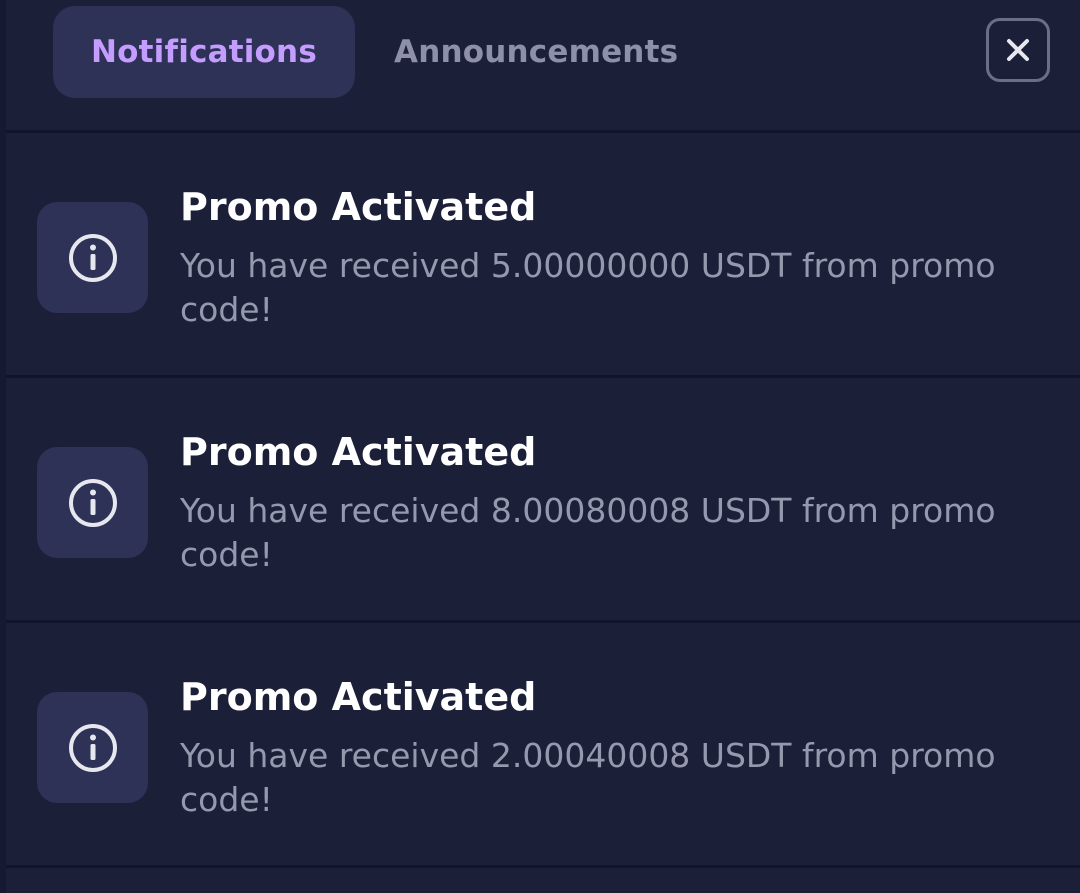 The height and width of the screenshot is (893, 1080). I want to click on tab-announcements: Announcements, so click(536, 52).